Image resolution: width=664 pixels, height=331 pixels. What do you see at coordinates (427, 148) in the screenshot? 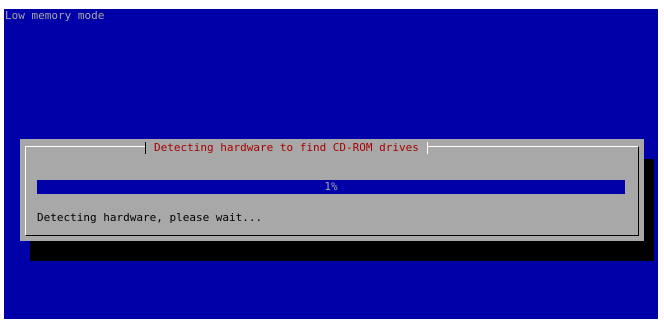
I see `title-right-bracket` at bounding box center [427, 148].